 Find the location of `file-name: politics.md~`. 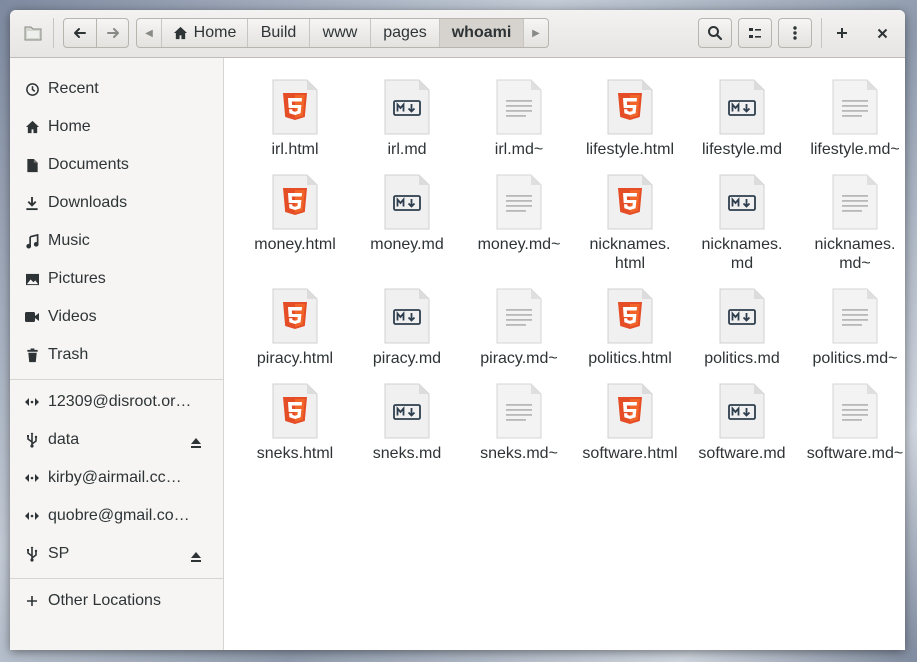

file-name: politics.md~ is located at coordinates (855, 358).